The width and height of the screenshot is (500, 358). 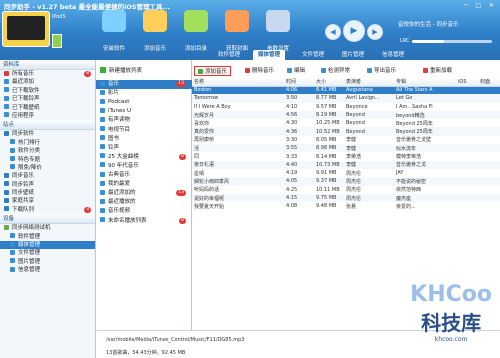 I want to click on action-button-4: 导出音乐, so click(x=381, y=71).